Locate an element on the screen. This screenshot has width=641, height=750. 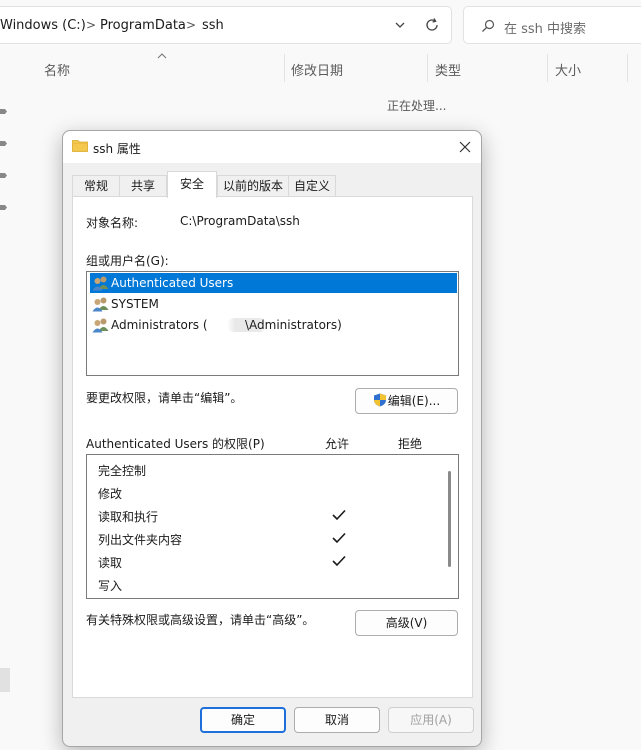
permission-name: 写入 is located at coordinates (110, 586).